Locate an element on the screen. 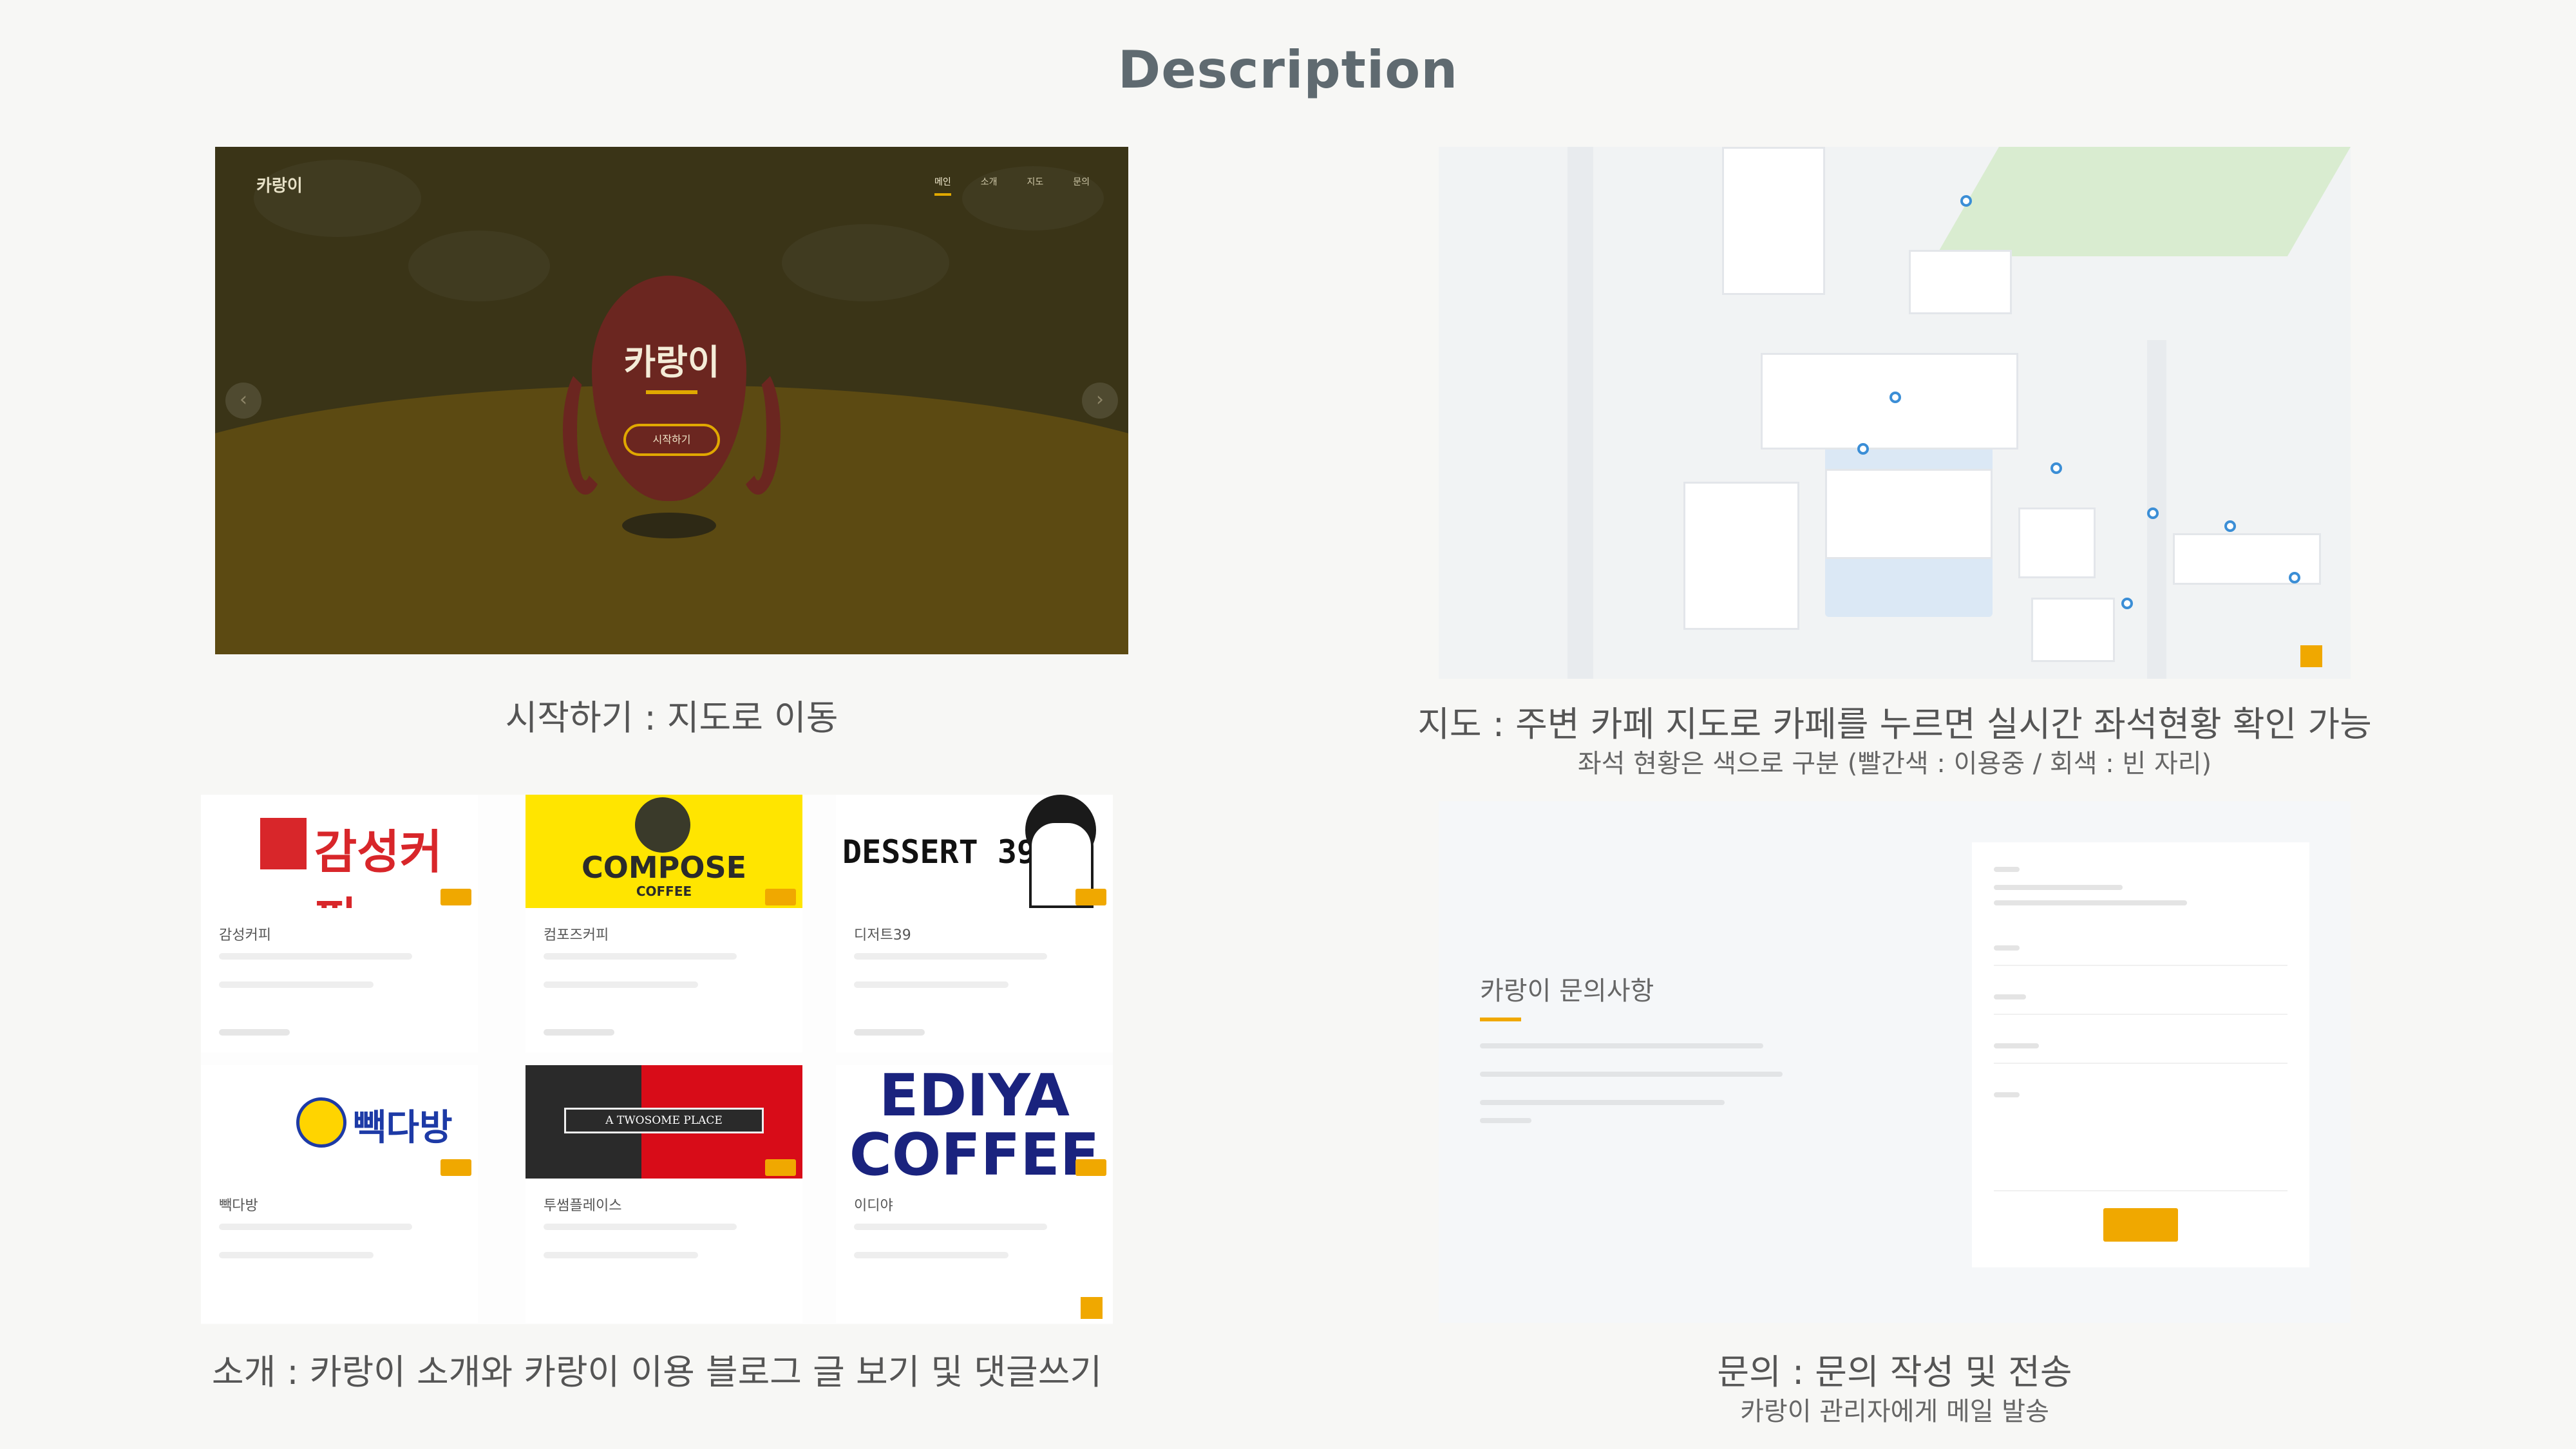  brand-mark-icon is located at coordinates (283, 844).